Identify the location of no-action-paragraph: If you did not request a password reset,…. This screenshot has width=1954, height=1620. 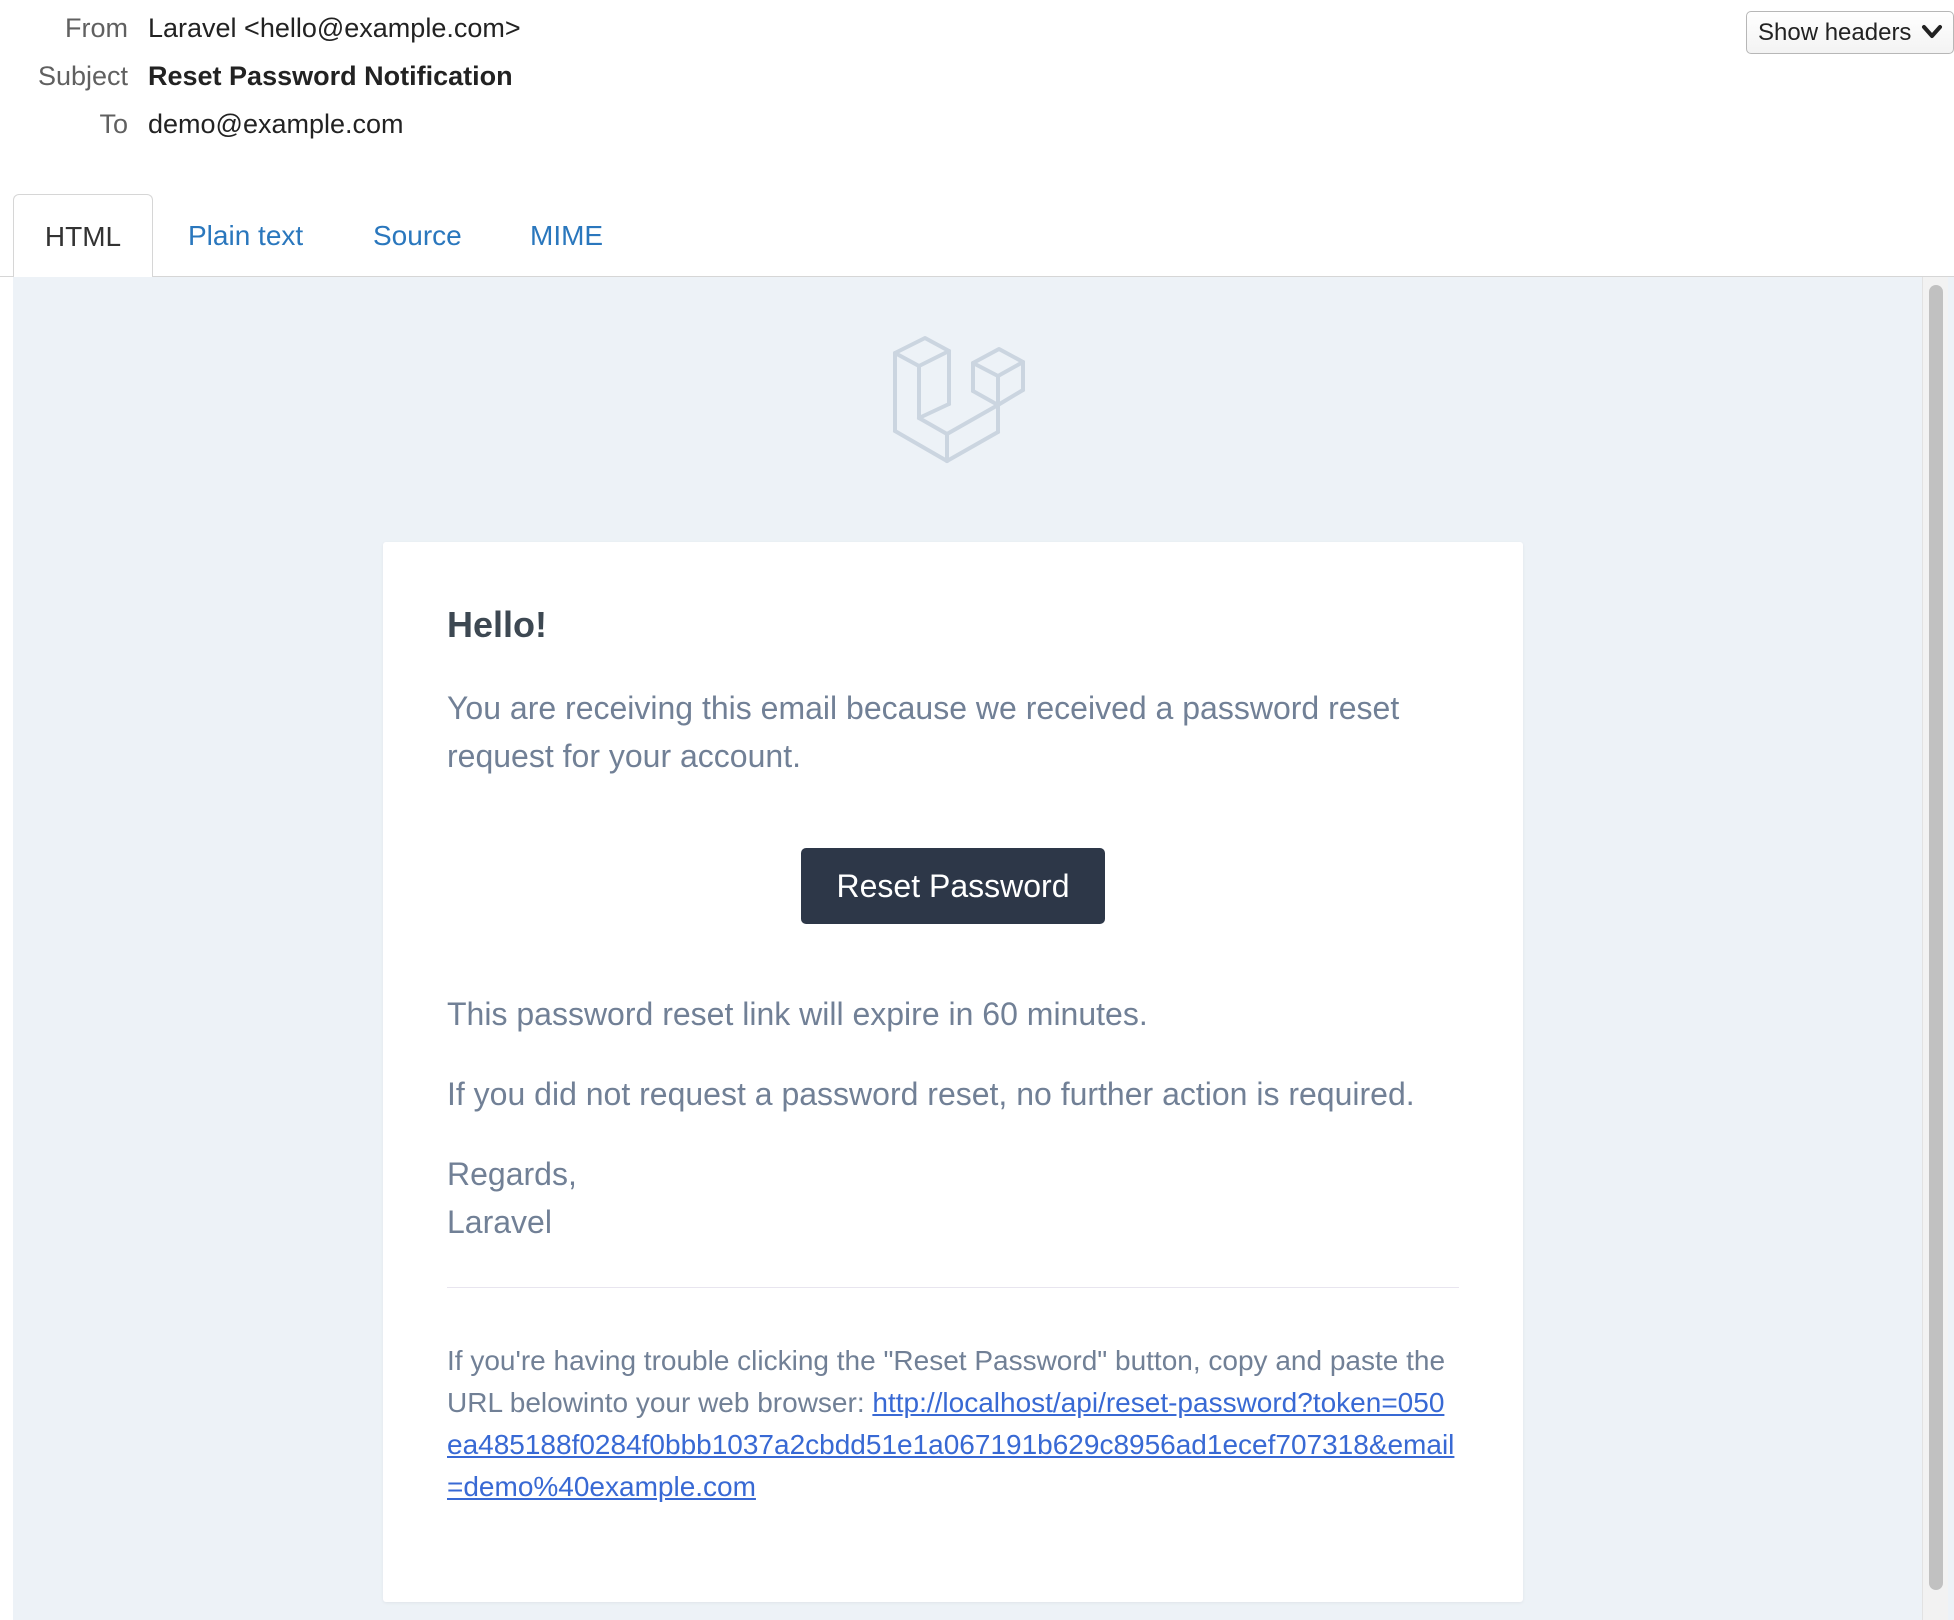
(931, 1094).